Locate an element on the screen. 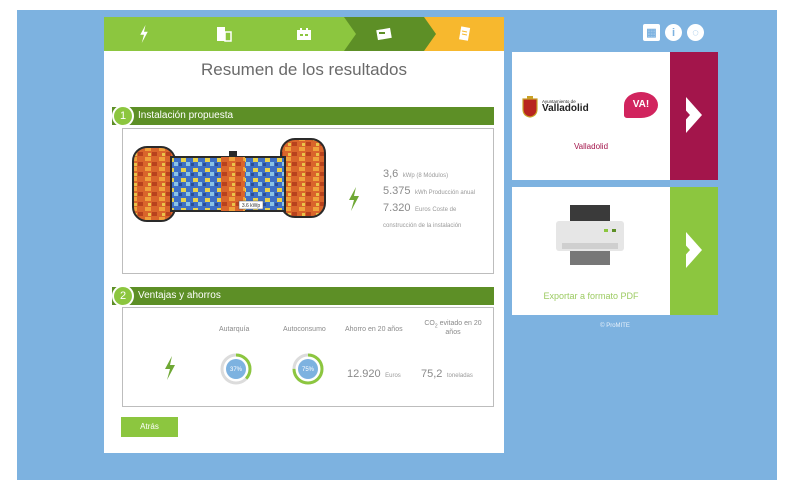  roof-panel-icon is located at coordinates (304, 34).